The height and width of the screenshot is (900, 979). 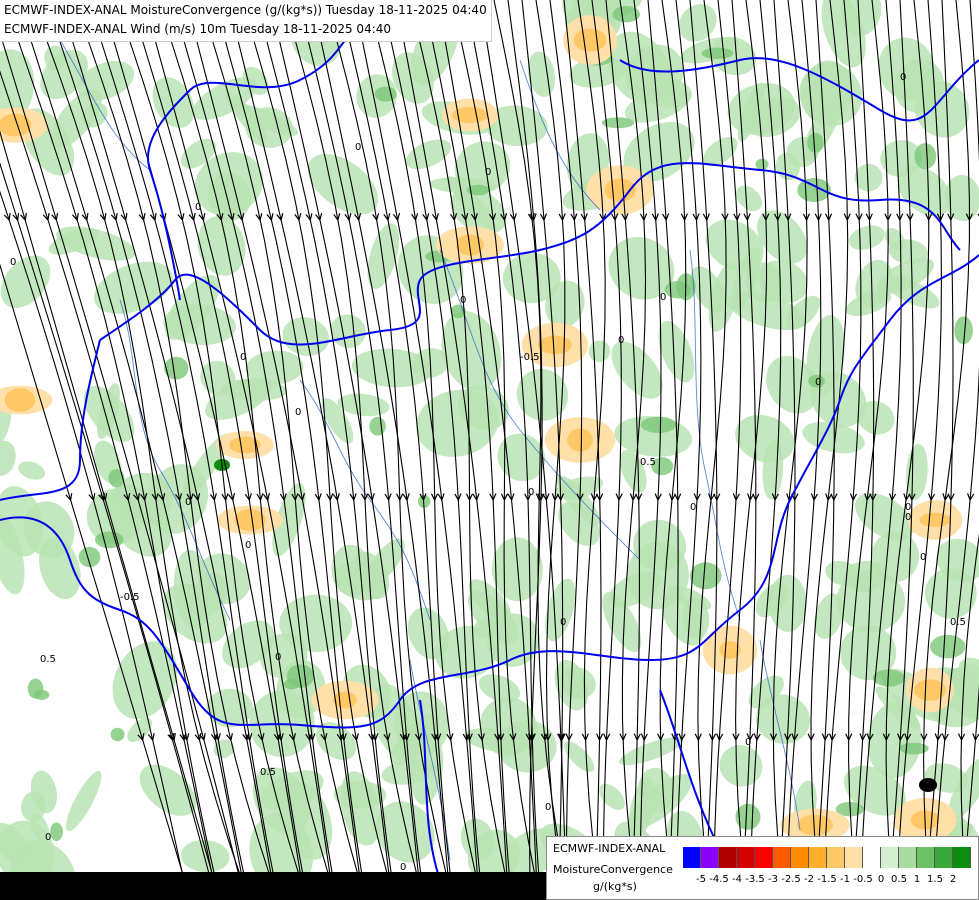 I want to click on legend-tick-label: -3.5, so click(x=755, y=879).